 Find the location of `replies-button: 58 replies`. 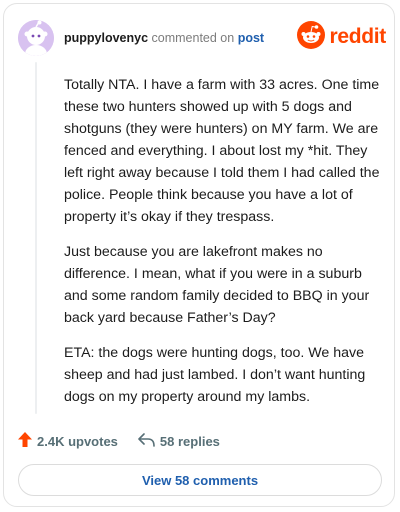

replies-button: 58 replies is located at coordinates (179, 441).